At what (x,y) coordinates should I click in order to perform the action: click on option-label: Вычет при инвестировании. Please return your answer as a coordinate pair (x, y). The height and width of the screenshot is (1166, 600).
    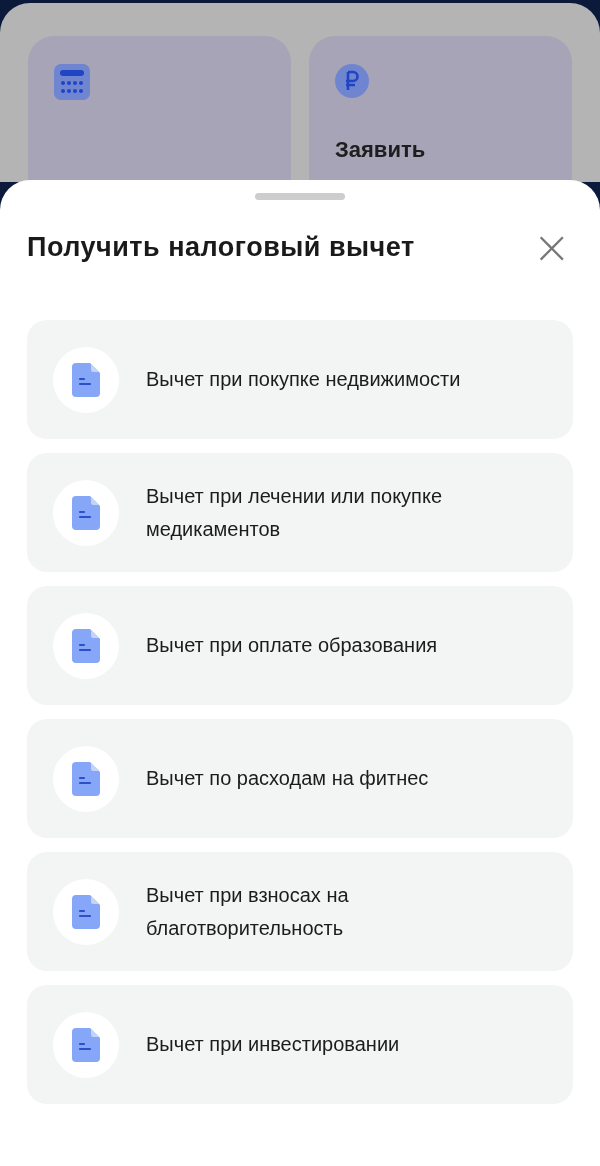
    Looking at the image, I should click on (273, 1044).